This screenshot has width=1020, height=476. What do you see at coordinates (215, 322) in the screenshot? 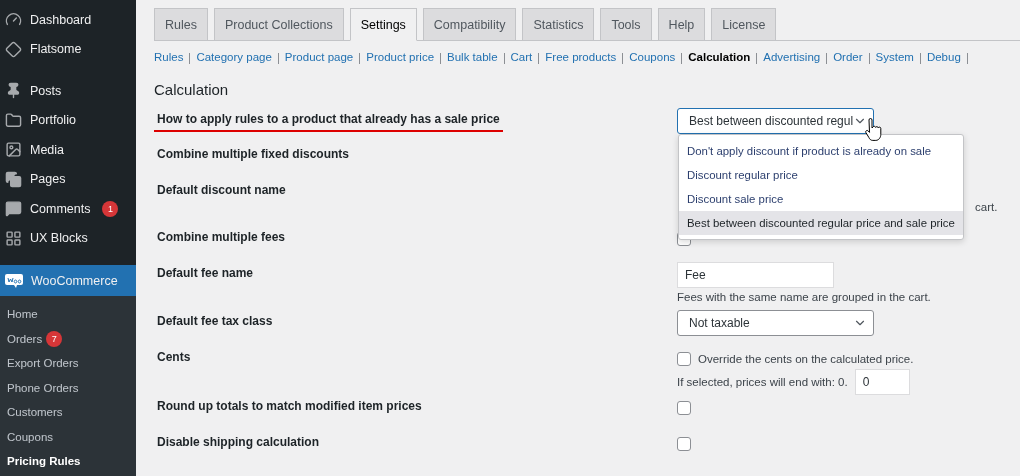
I see `setting-label: Default fee tax class` at bounding box center [215, 322].